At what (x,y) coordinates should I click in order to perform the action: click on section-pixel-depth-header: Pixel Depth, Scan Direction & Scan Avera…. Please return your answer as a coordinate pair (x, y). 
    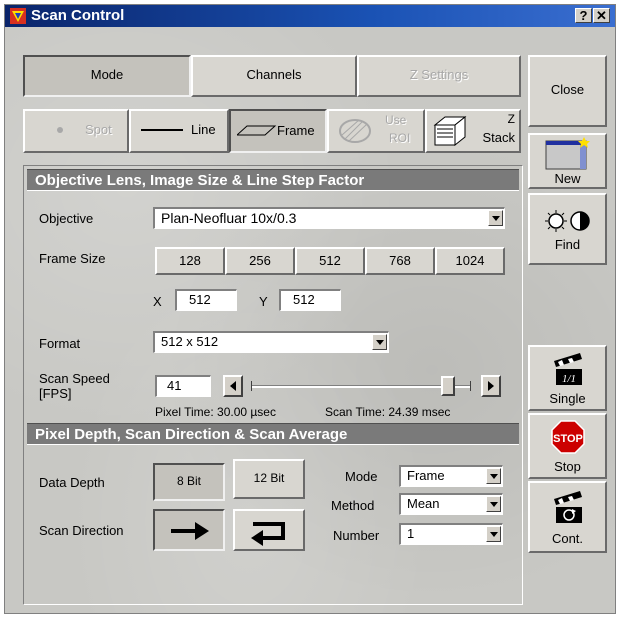
    Looking at the image, I should click on (273, 434).